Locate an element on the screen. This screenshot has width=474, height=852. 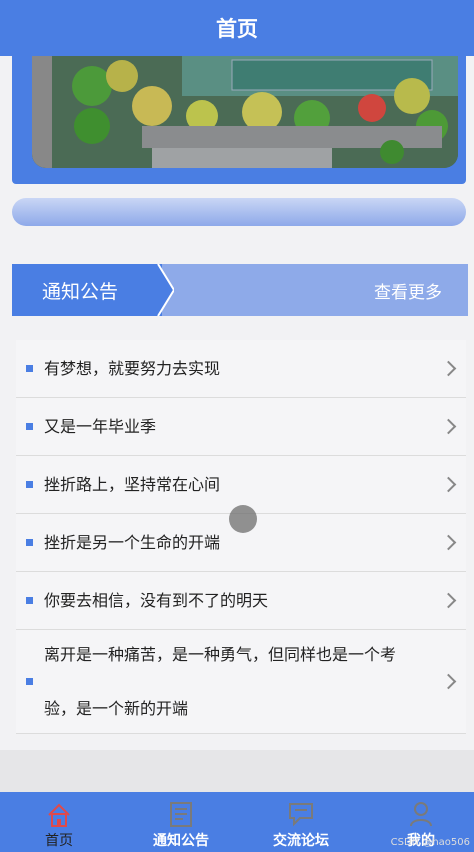
page-title-bar: 首页 is located at coordinates (237, 28).